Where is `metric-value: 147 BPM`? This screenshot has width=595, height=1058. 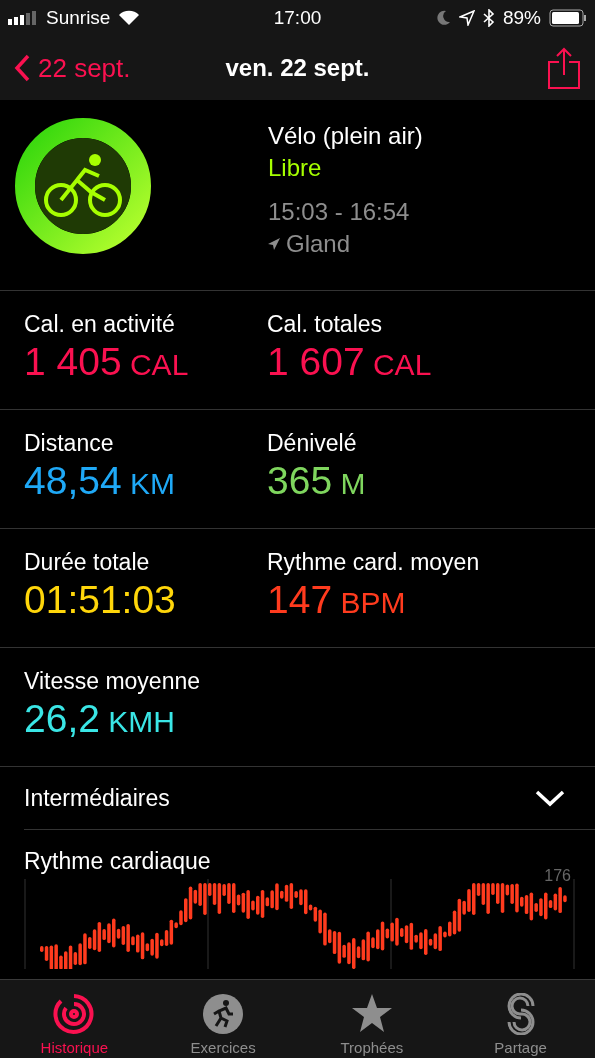
metric-value: 147 BPM is located at coordinates (337, 600).